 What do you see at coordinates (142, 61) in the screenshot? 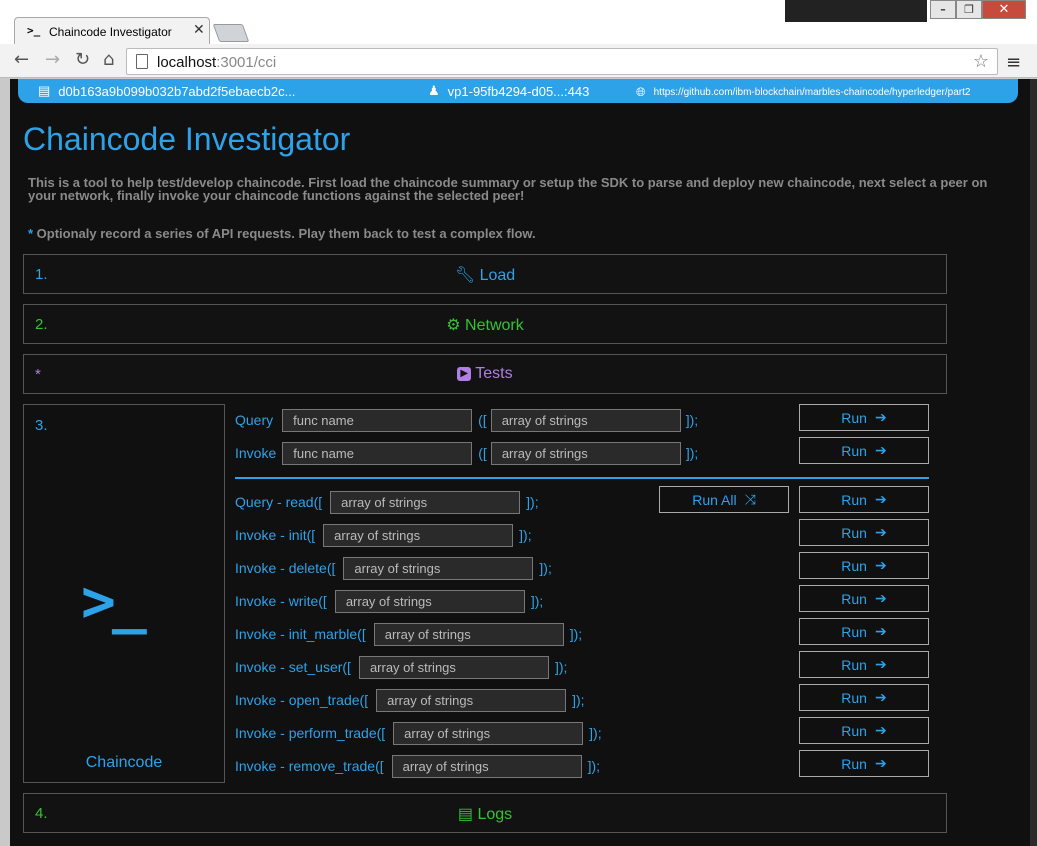
I see `page-icon` at bounding box center [142, 61].